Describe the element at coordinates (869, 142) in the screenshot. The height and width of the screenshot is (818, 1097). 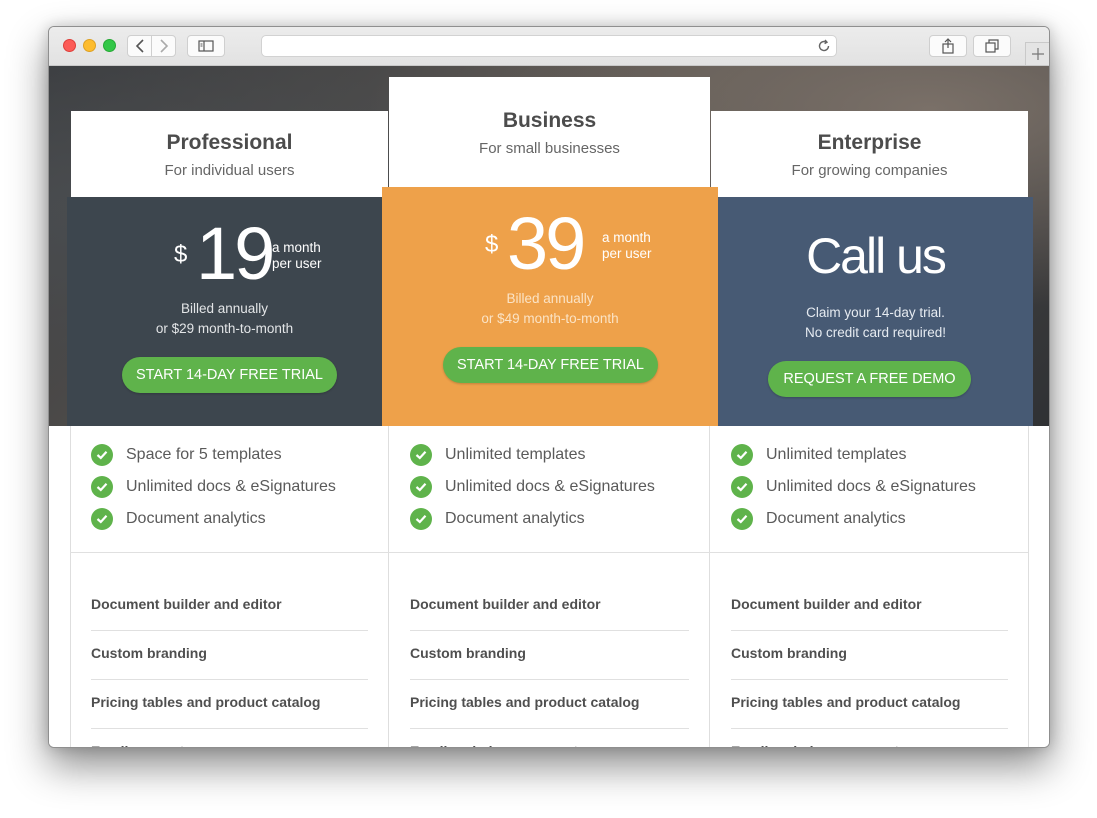
I see `plan-name: Enterprise` at that location.